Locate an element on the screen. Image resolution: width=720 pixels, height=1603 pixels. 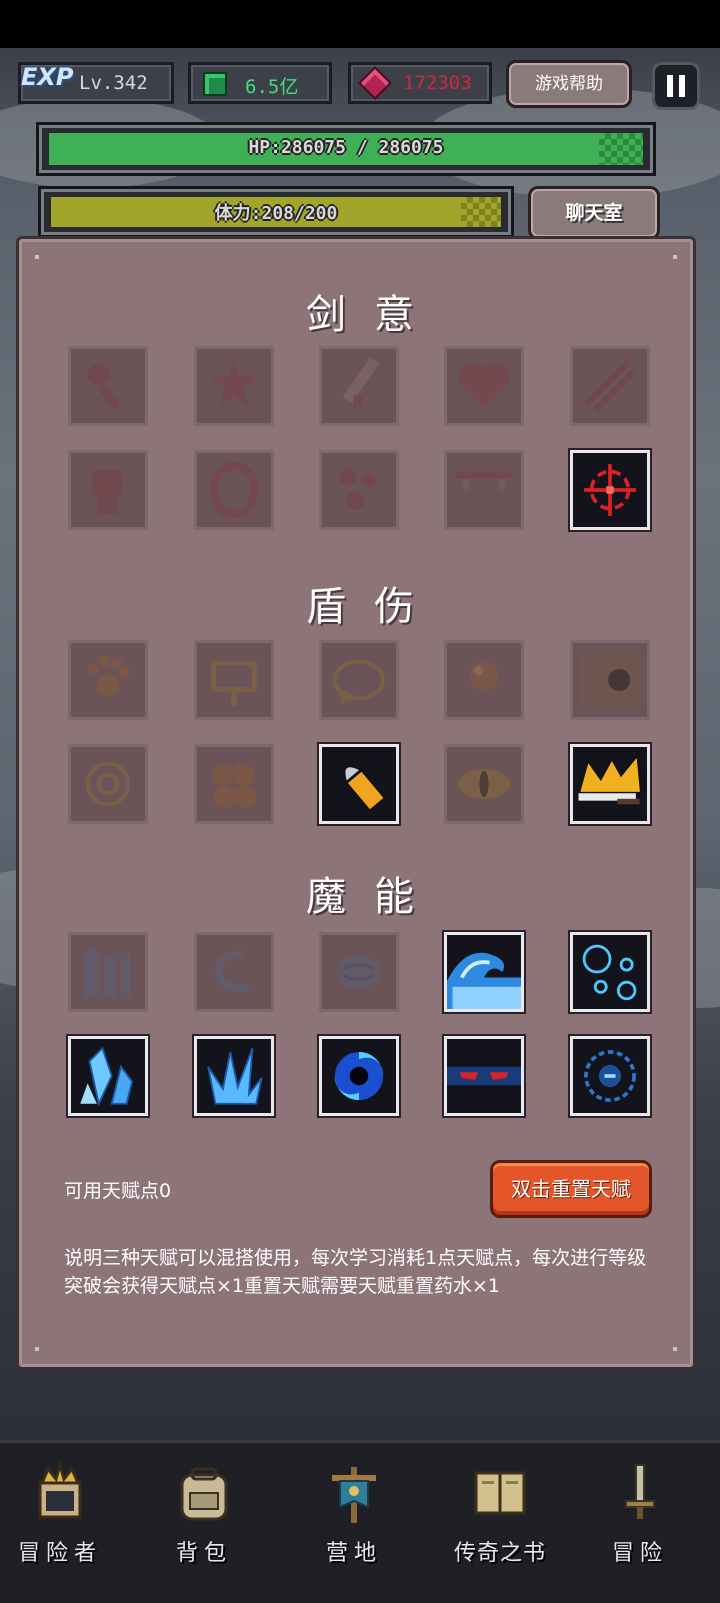
orb-bell-icon is located at coordinates (484, 676).